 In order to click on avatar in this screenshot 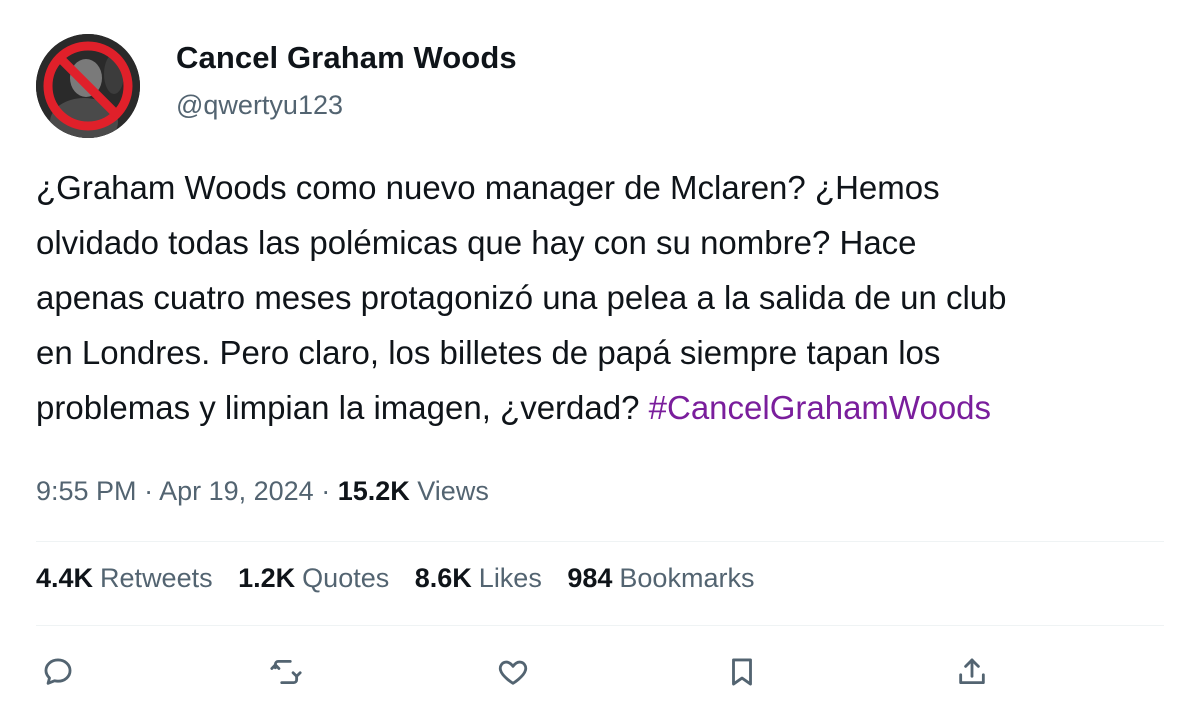, I will do `click(88, 86)`.